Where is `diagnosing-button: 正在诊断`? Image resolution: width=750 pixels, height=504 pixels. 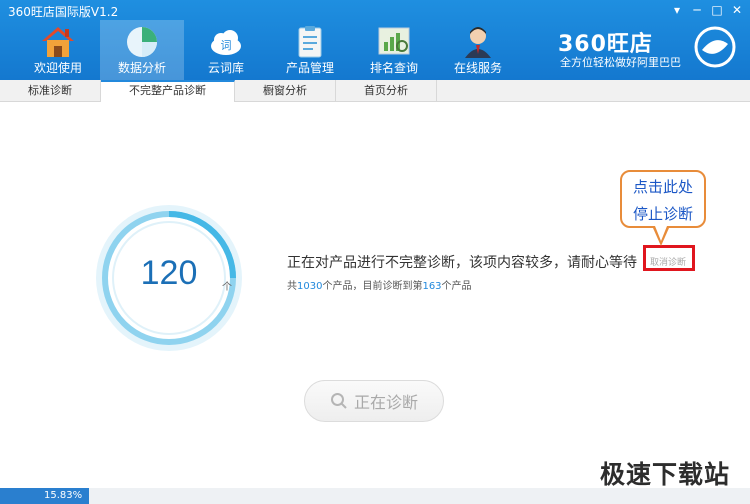
diagnosing-button: 正在诊断 is located at coordinates (374, 401).